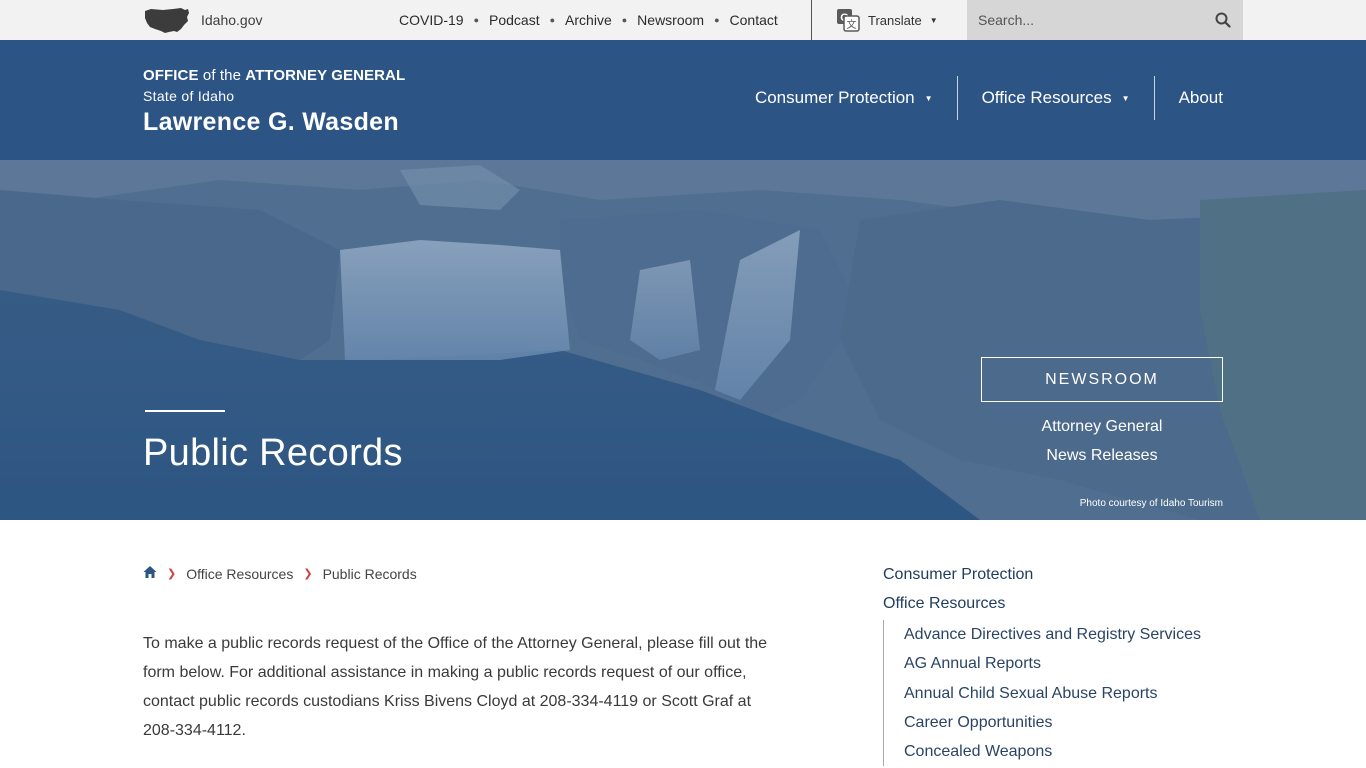  I want to click on newsroom-button: NEWSROOM, so click(1102, 379).